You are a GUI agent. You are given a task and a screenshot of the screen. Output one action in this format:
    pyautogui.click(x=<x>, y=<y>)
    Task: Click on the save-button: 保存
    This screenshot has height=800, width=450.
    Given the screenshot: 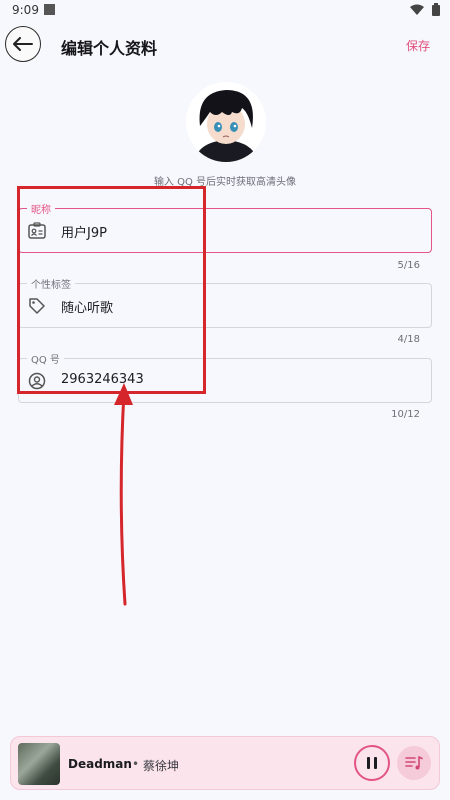 What is the action you would take?
    pyautogui.click(x=418, y=45)
    